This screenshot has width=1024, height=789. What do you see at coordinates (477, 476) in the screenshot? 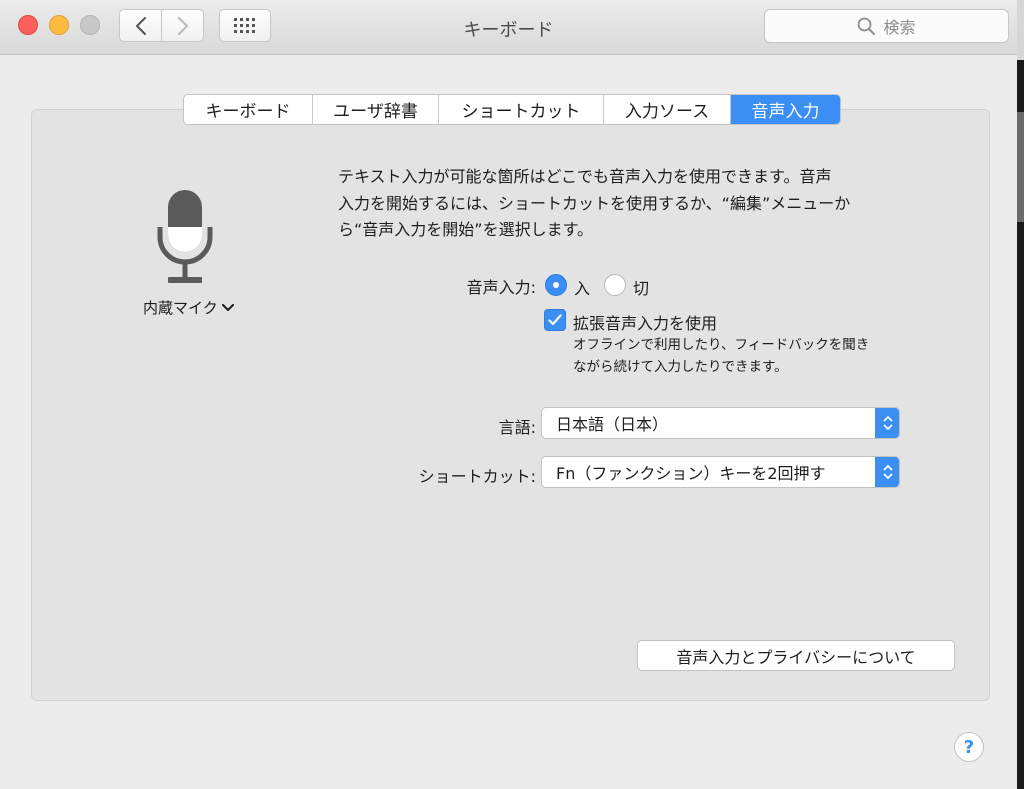
I see `shortcut-label: ショートカット:` at bounding box center [477, 476].